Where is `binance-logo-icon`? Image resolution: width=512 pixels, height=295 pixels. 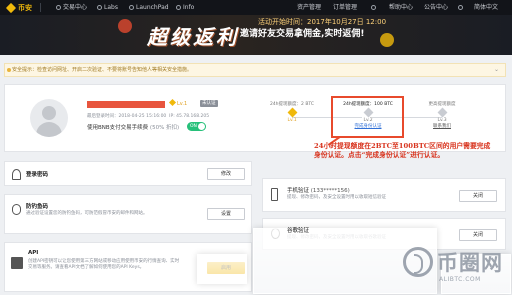
binance-logo-icon is located at coordinates (11, 7).